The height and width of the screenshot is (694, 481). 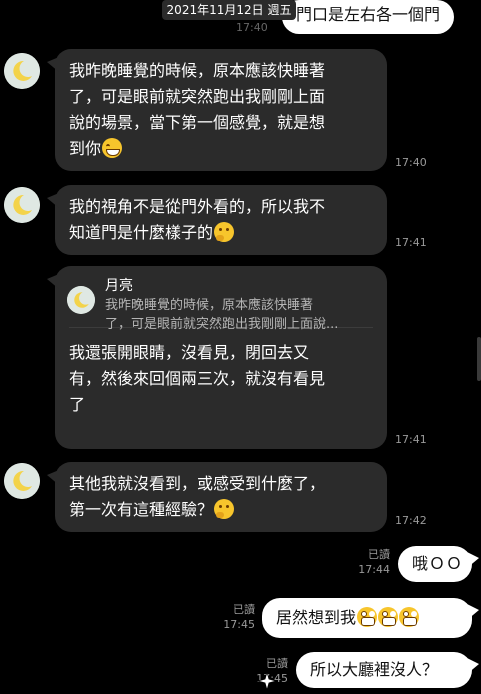 I want to click on quoted-sender-name: 月亮, so click(x=119, y=286).